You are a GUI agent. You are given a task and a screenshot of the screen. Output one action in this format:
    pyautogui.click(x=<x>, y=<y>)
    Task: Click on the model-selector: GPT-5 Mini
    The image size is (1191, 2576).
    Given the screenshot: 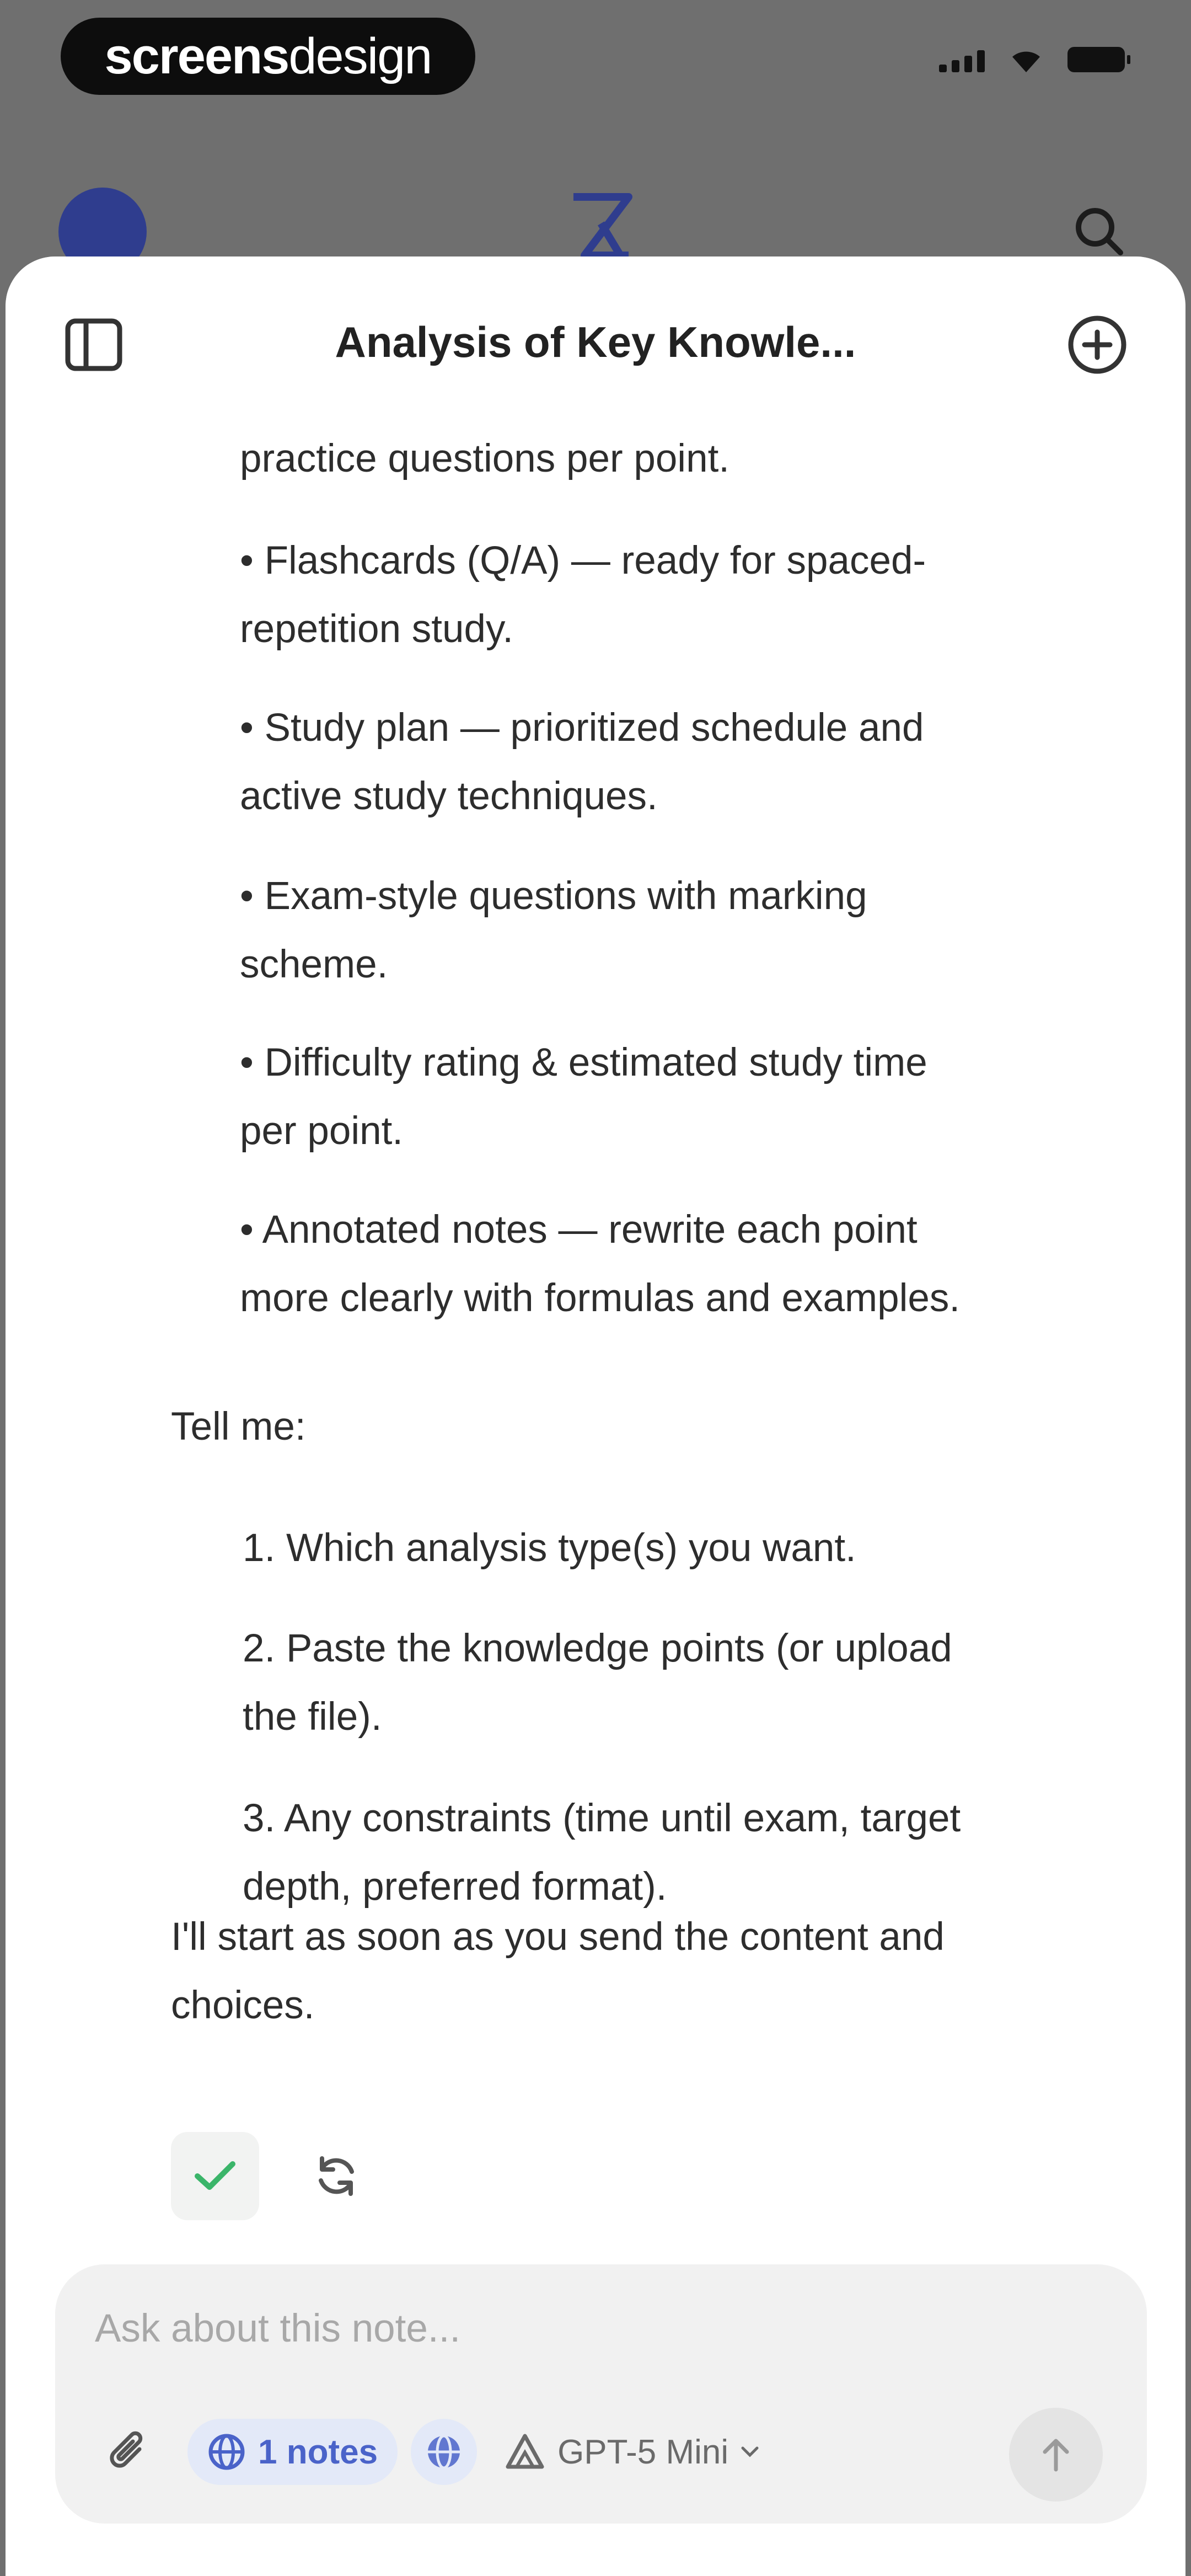 What is the action you would take?
    pyautogui.click(x=632, y=2452)
    